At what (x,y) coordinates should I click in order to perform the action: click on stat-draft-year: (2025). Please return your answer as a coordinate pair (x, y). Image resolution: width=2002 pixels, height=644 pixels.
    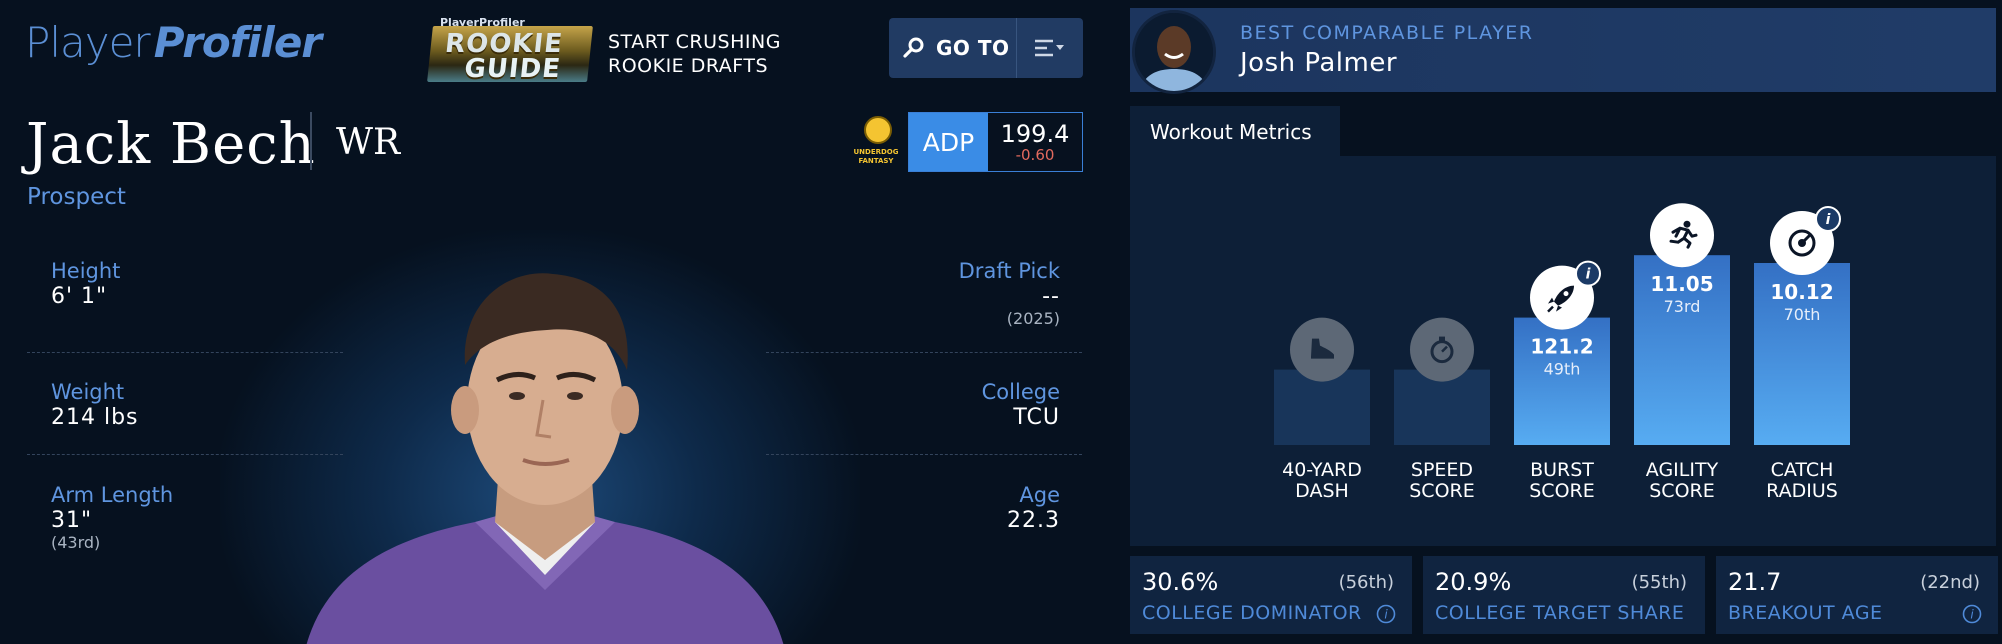
    Looking at the image, I should click on (1033, 318).